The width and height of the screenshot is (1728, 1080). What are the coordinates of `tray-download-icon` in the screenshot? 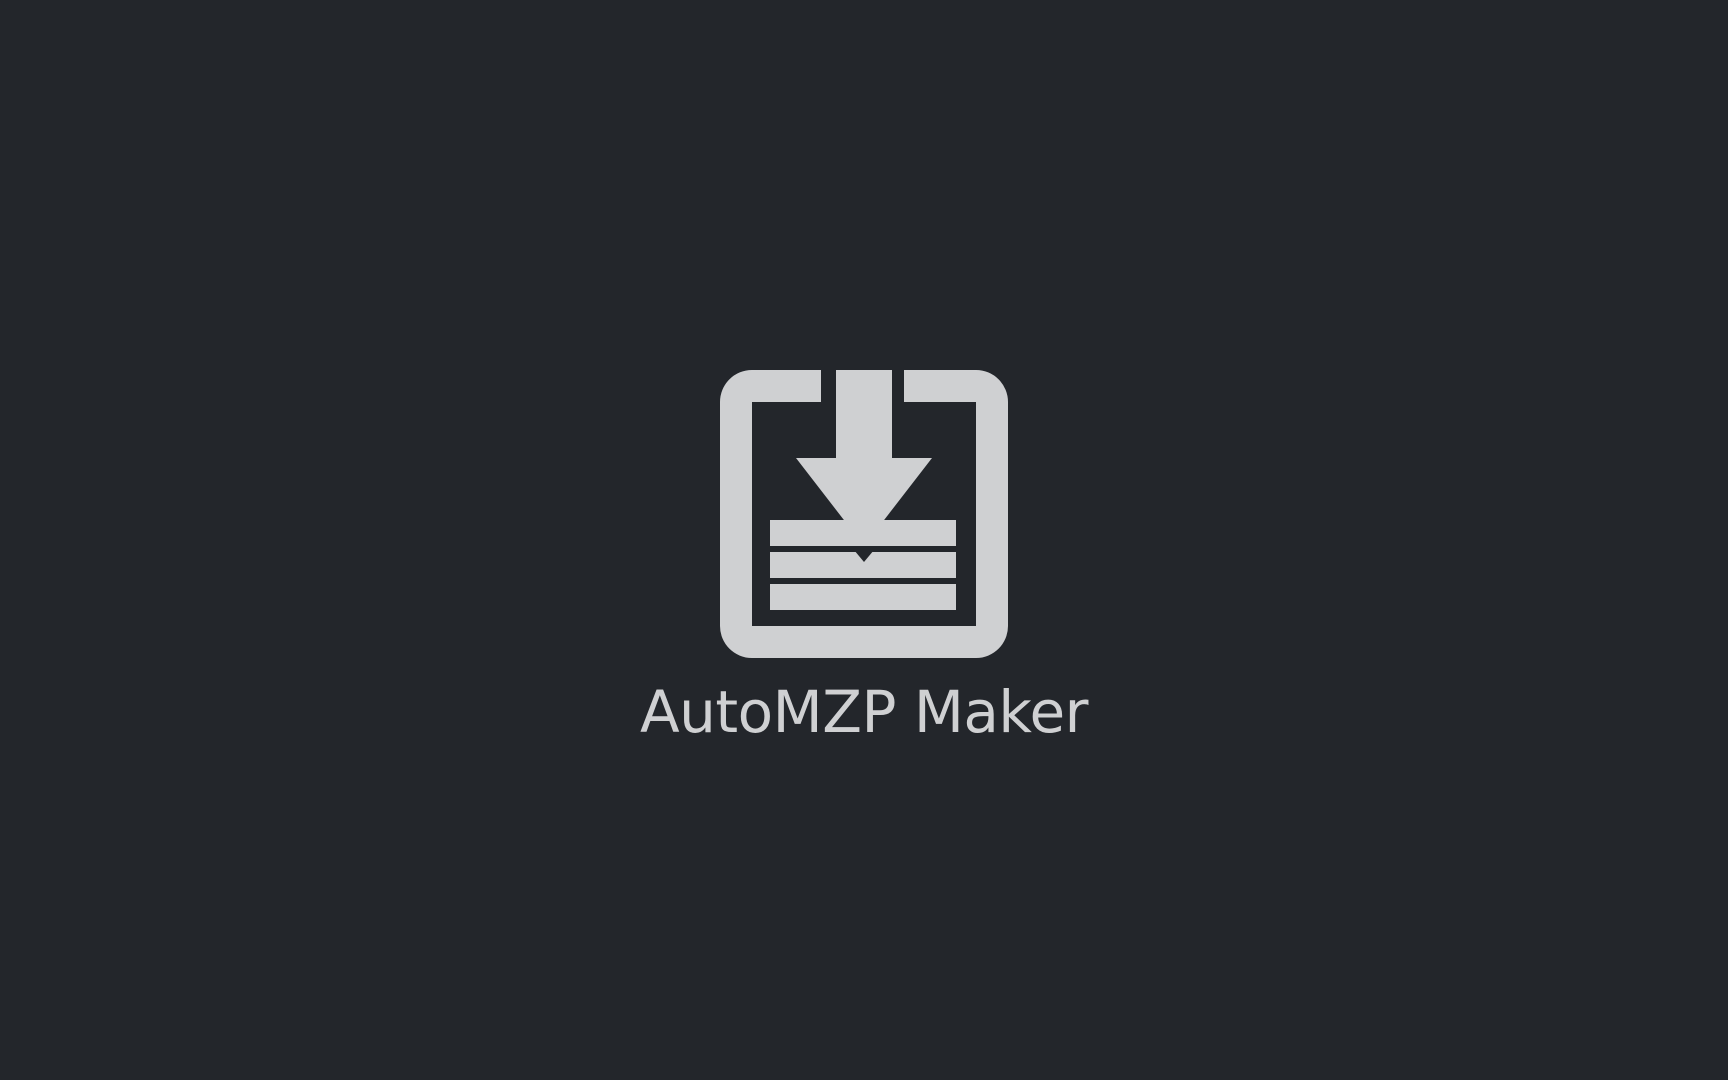 It's located at (864, 514).